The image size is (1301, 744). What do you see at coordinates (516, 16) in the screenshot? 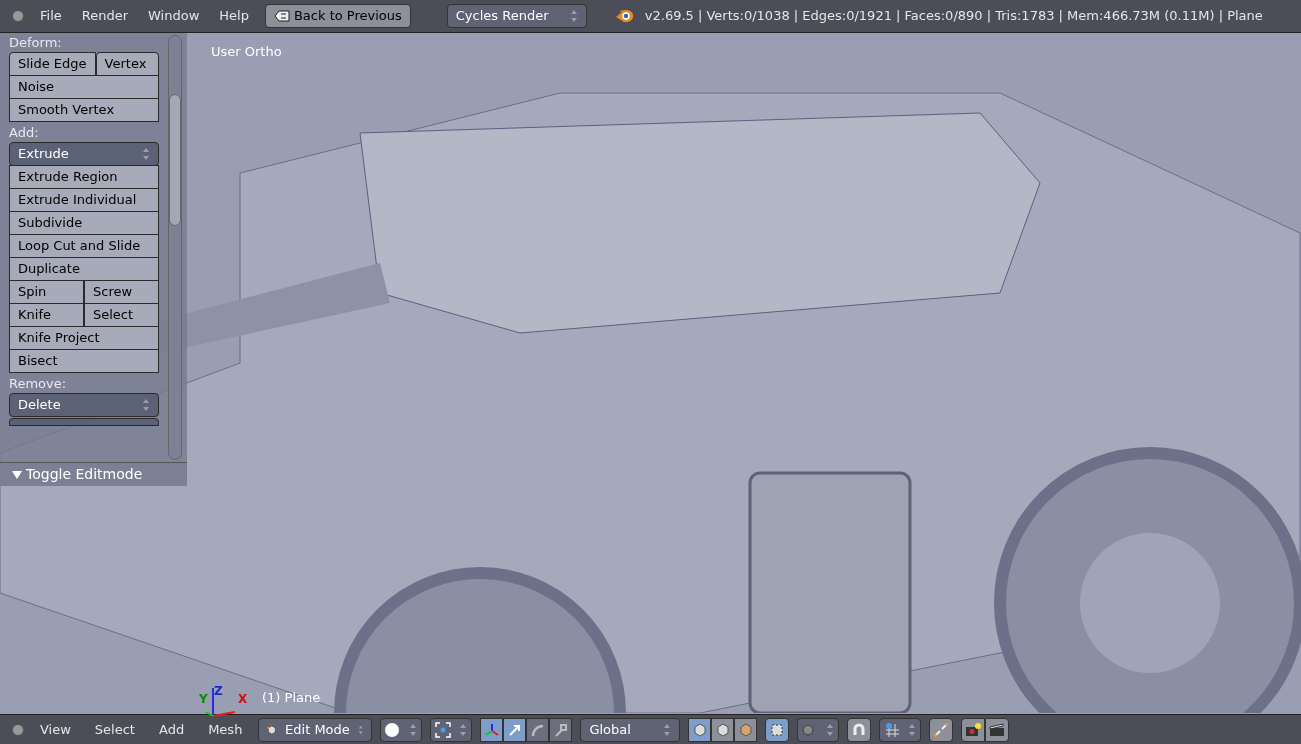
I see `render-engine-dropdown: Cycles Render` at bounding box center [516, 16].